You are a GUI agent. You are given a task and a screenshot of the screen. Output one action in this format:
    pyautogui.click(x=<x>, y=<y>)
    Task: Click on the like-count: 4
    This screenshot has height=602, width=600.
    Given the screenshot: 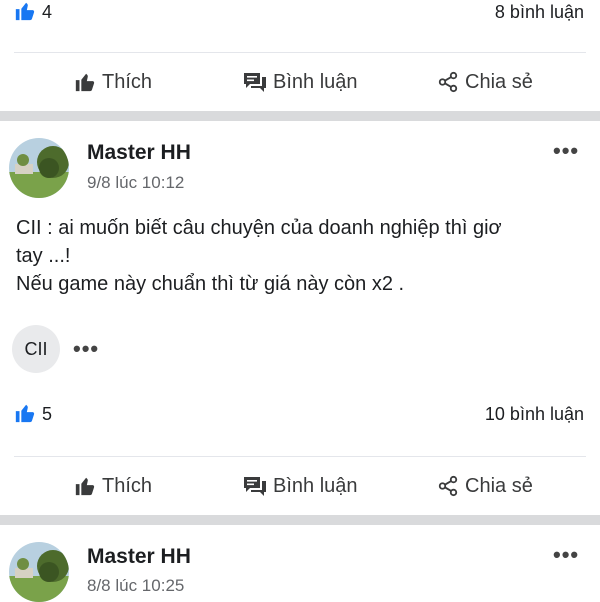 What is the action you would take?
    pyautogui.click(x=47, y=12)
    